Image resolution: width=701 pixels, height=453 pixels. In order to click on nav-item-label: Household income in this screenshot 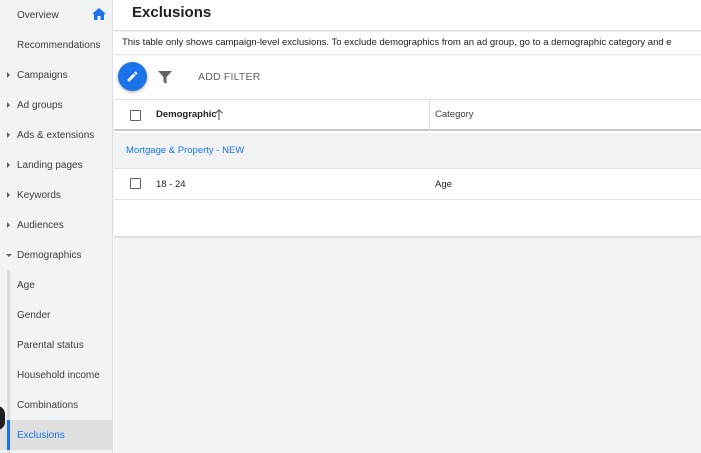, I will do `click(58, 375)`.